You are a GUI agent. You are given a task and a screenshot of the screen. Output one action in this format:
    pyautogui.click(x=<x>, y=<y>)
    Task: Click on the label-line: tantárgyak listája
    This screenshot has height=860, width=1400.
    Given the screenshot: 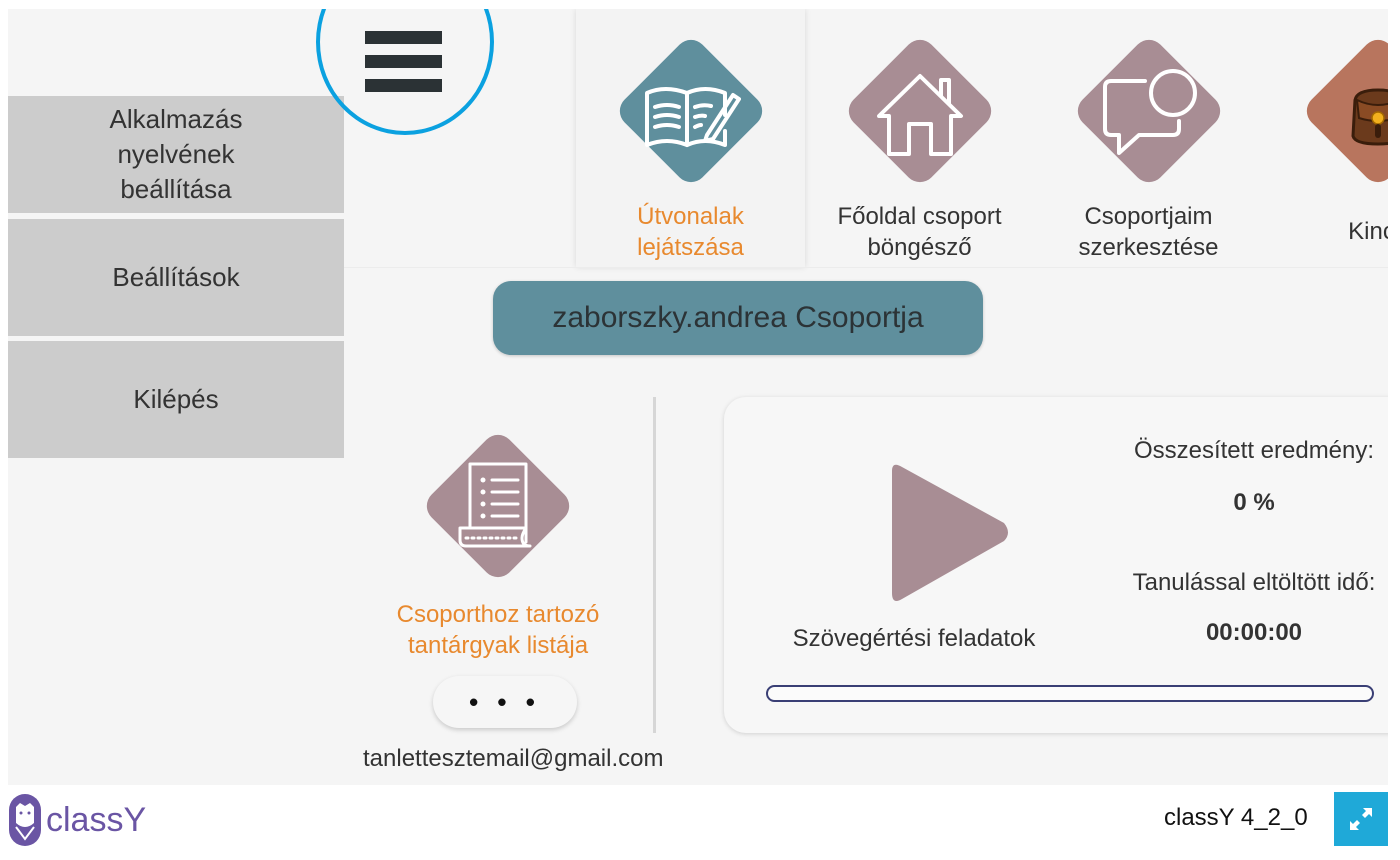 What is the action you would take?
    pyautogui.click(x=498, y=645)
    